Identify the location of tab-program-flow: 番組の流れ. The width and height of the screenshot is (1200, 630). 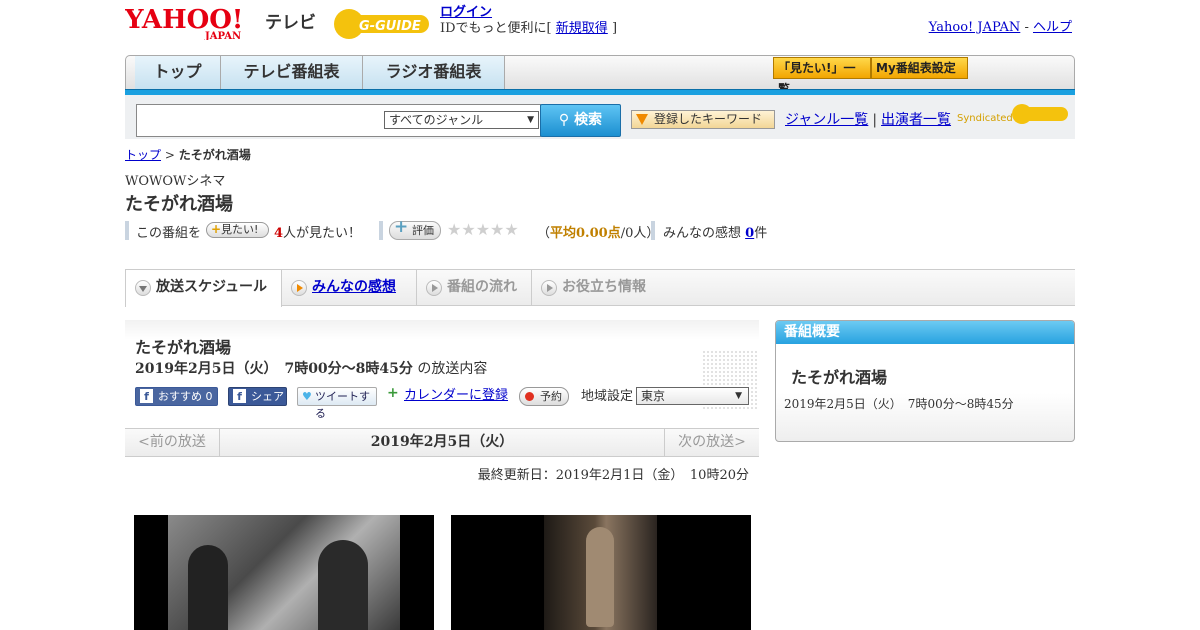
(474, 288).